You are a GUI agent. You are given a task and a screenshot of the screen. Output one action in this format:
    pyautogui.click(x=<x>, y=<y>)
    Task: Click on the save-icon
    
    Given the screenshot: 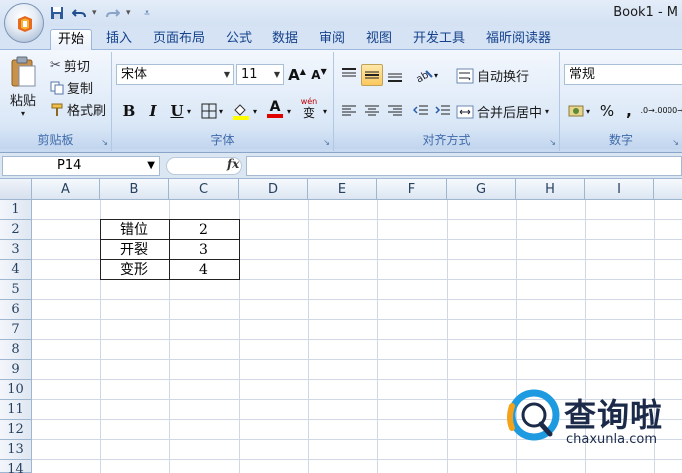 What is the action you would take?
    pyautogui.click(x=57, y=13)
    